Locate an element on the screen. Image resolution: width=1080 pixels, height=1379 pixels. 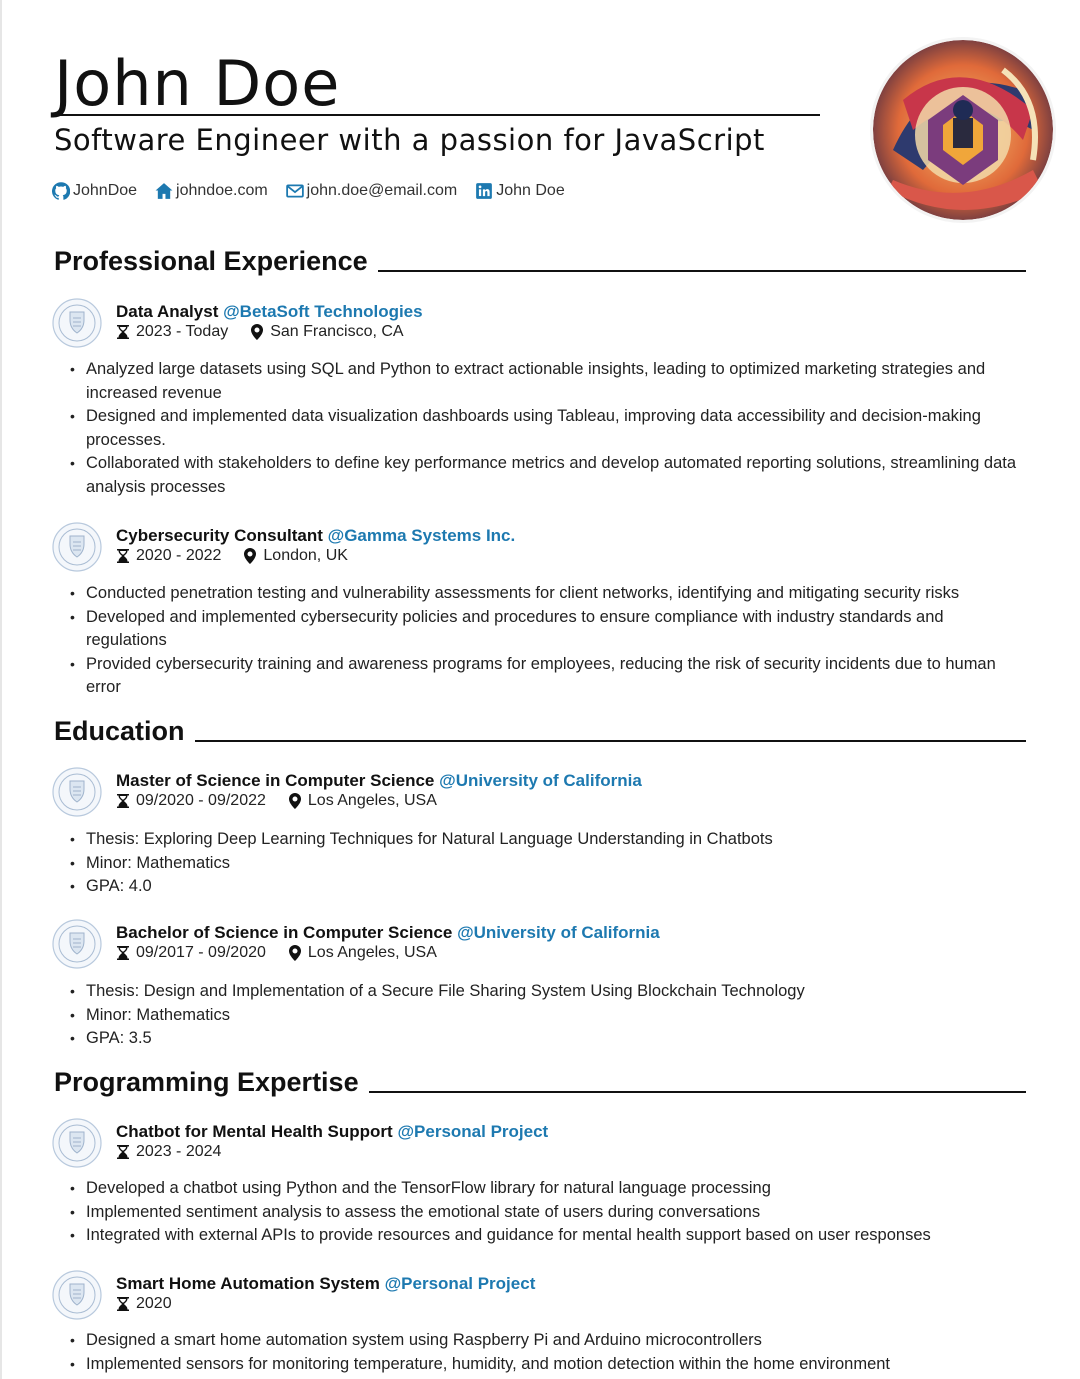
contact-linkedin: John Doe is located at coordinates (520, 191).